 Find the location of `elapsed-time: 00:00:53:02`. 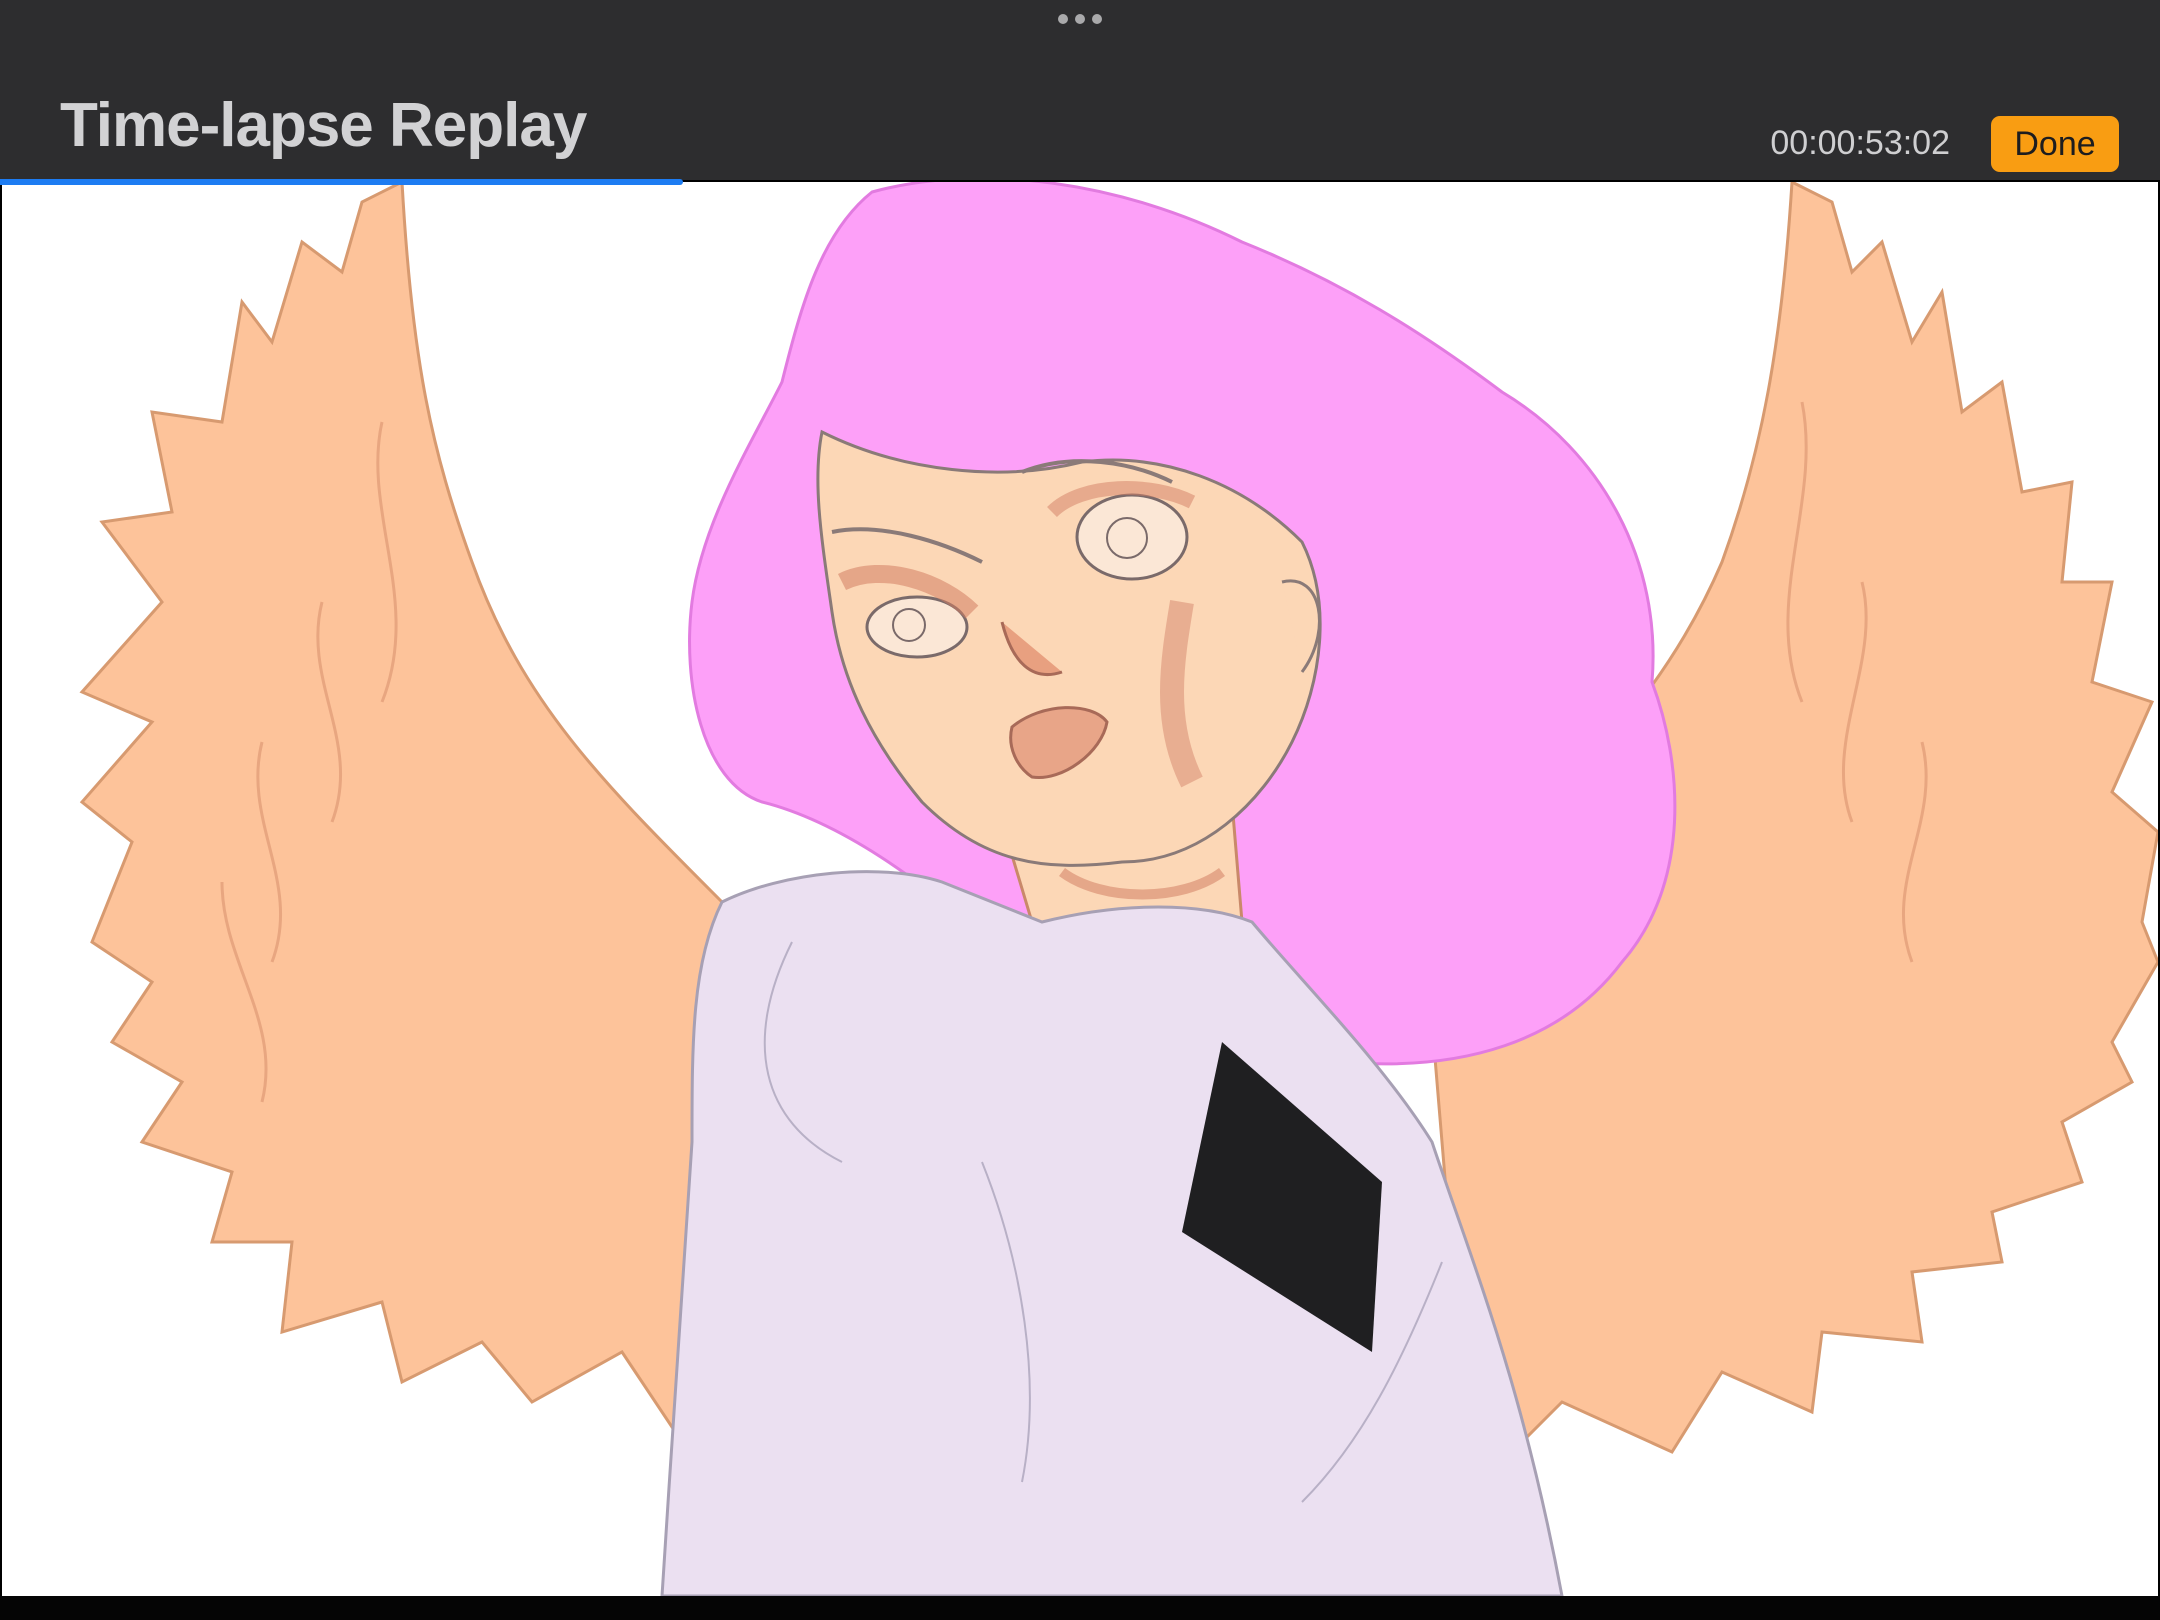

elapsed-time: 00:00:53:02 is located at coordinates (1860, 143).